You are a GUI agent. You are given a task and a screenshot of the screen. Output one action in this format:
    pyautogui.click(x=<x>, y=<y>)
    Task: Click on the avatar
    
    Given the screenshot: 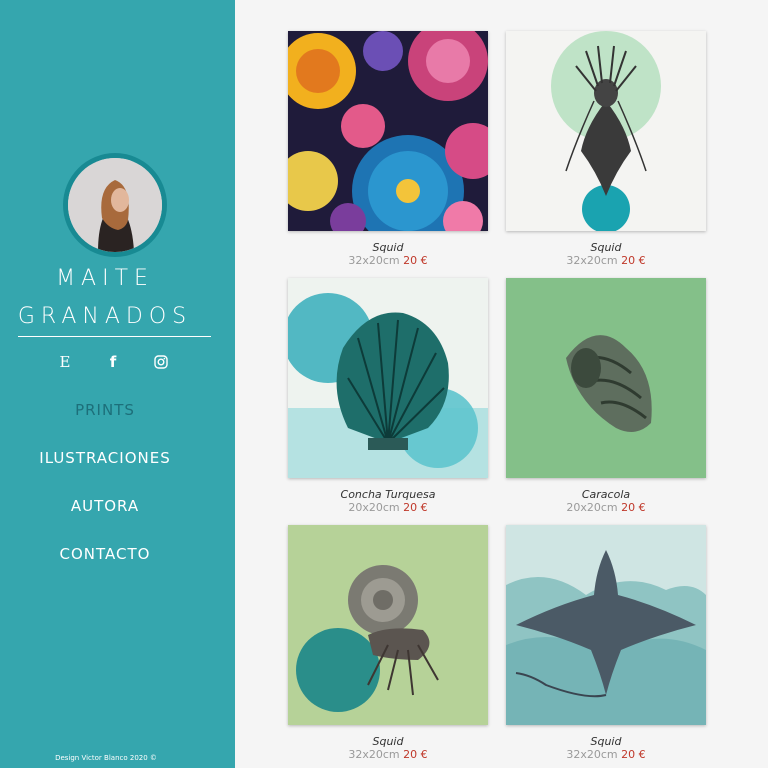 What is the action you would take?
    pyautogui.click(x=115, y=205)
    